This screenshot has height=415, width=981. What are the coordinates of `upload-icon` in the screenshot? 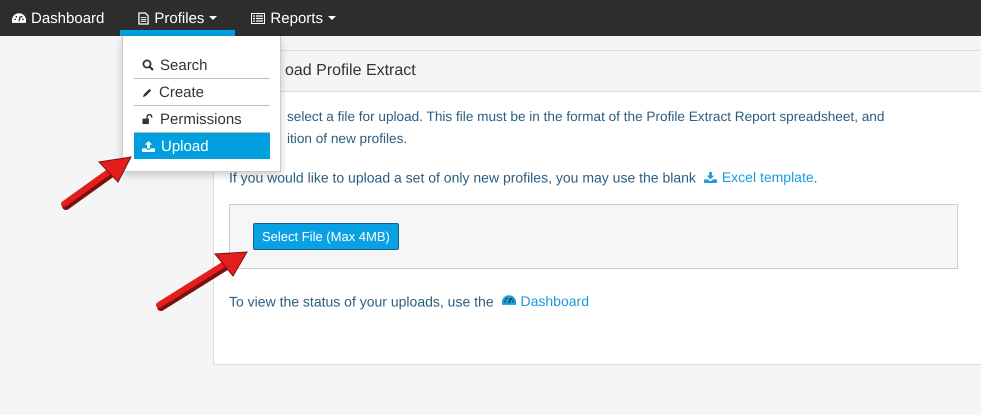 It's located at (148, 146).